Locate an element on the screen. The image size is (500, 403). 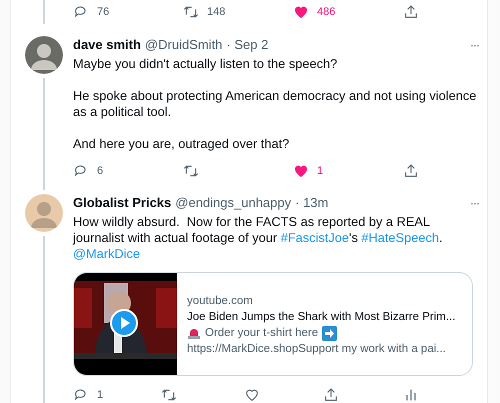
like-action: 486 is located at coordinates (348, 12).